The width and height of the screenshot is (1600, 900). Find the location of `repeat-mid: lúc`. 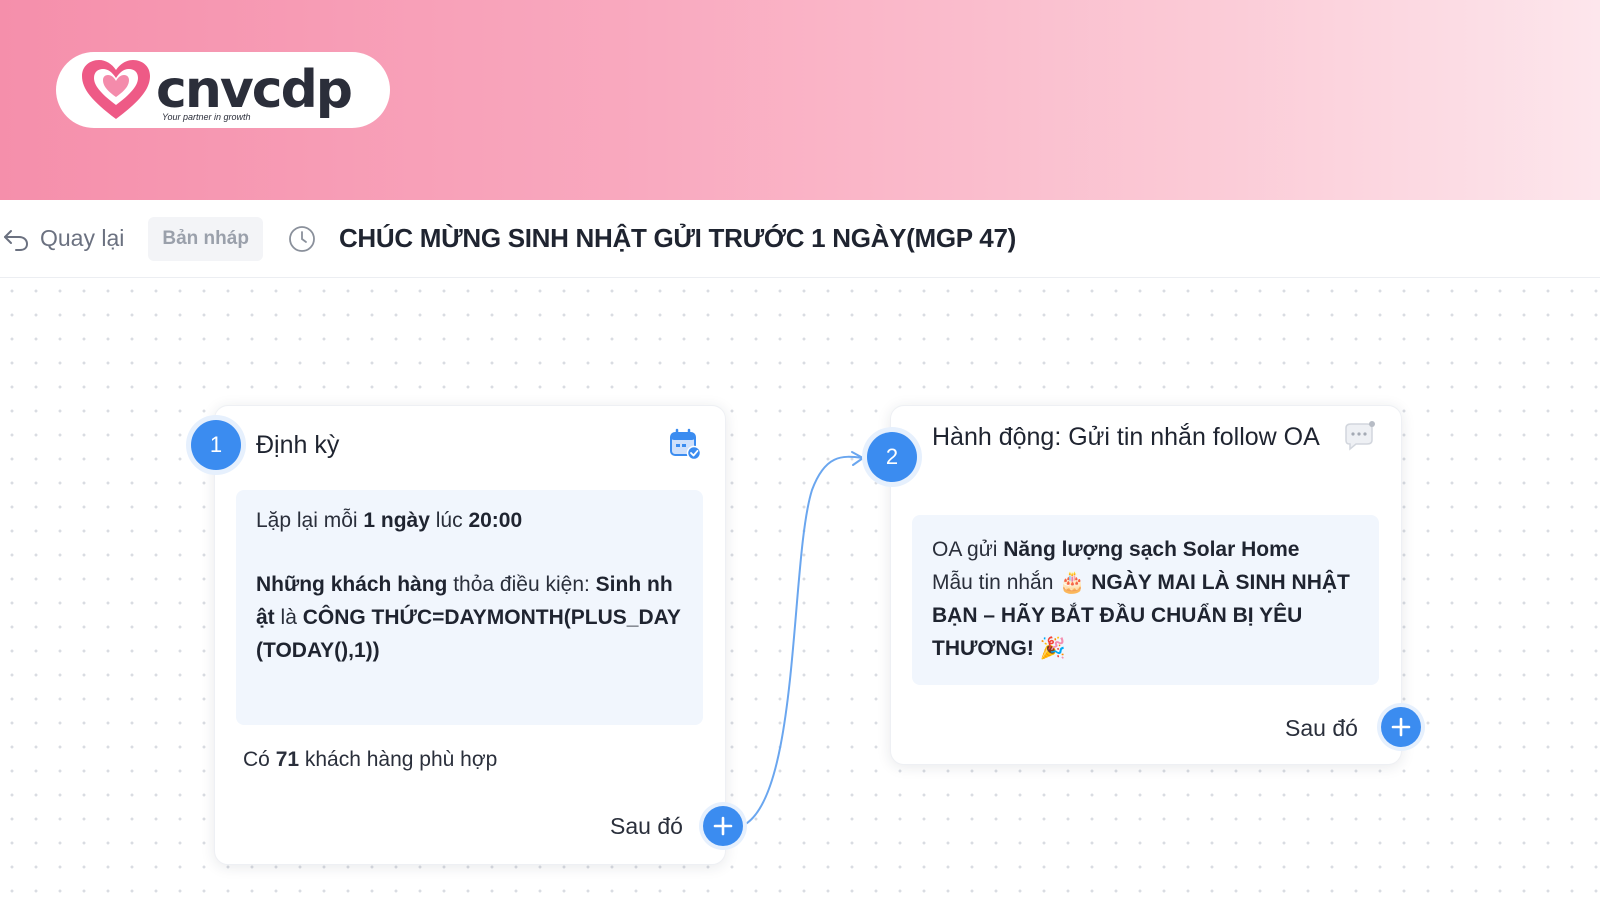

repeat-mid: lúc is located at coordinates (449, 520).